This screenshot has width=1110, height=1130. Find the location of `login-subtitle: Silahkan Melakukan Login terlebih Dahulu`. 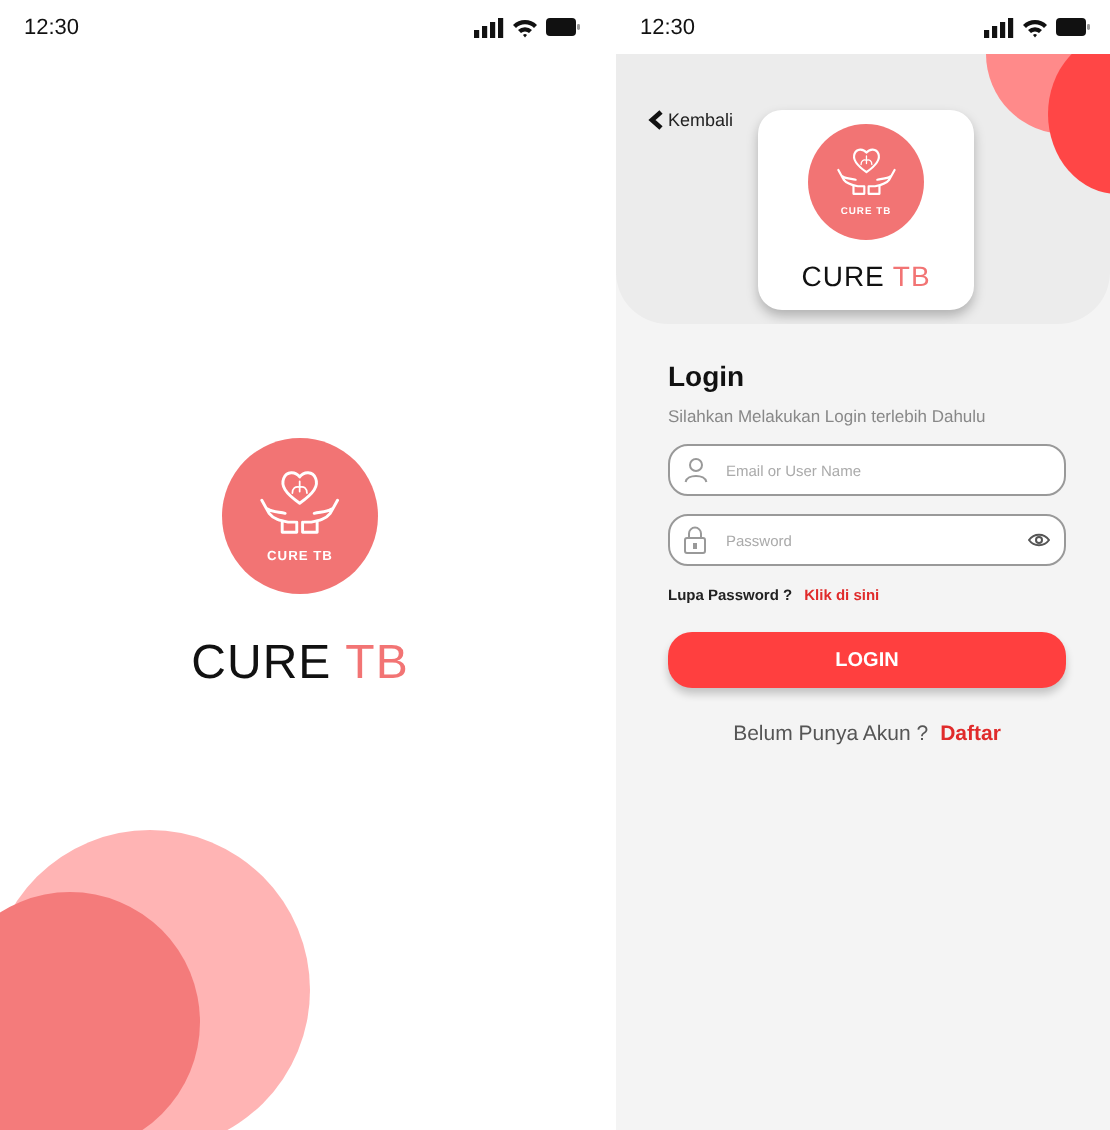

login-subtitle: Silahkan Melakukan Login terlebih Dahulu is located at coordinates (828, 416).